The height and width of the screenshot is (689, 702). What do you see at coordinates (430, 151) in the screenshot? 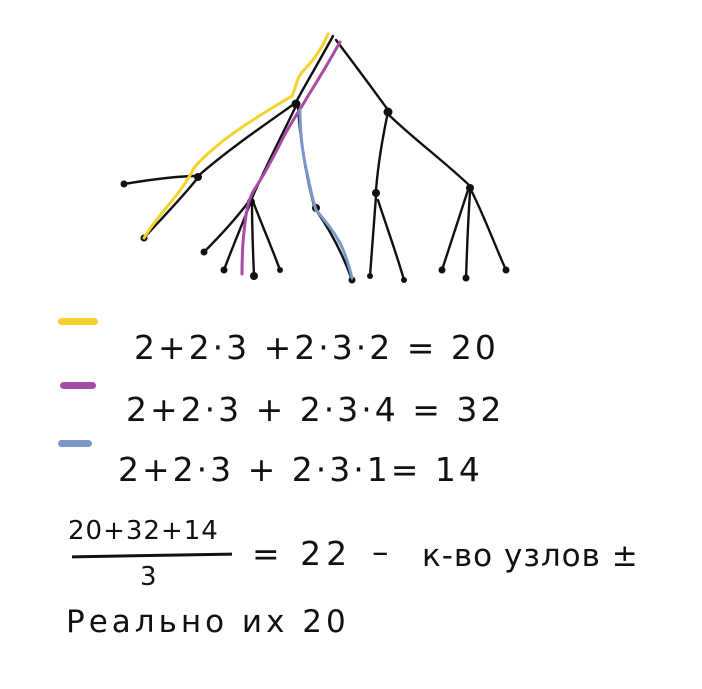
I see `edge-right-rightchild` at bounding box center [430, 151].